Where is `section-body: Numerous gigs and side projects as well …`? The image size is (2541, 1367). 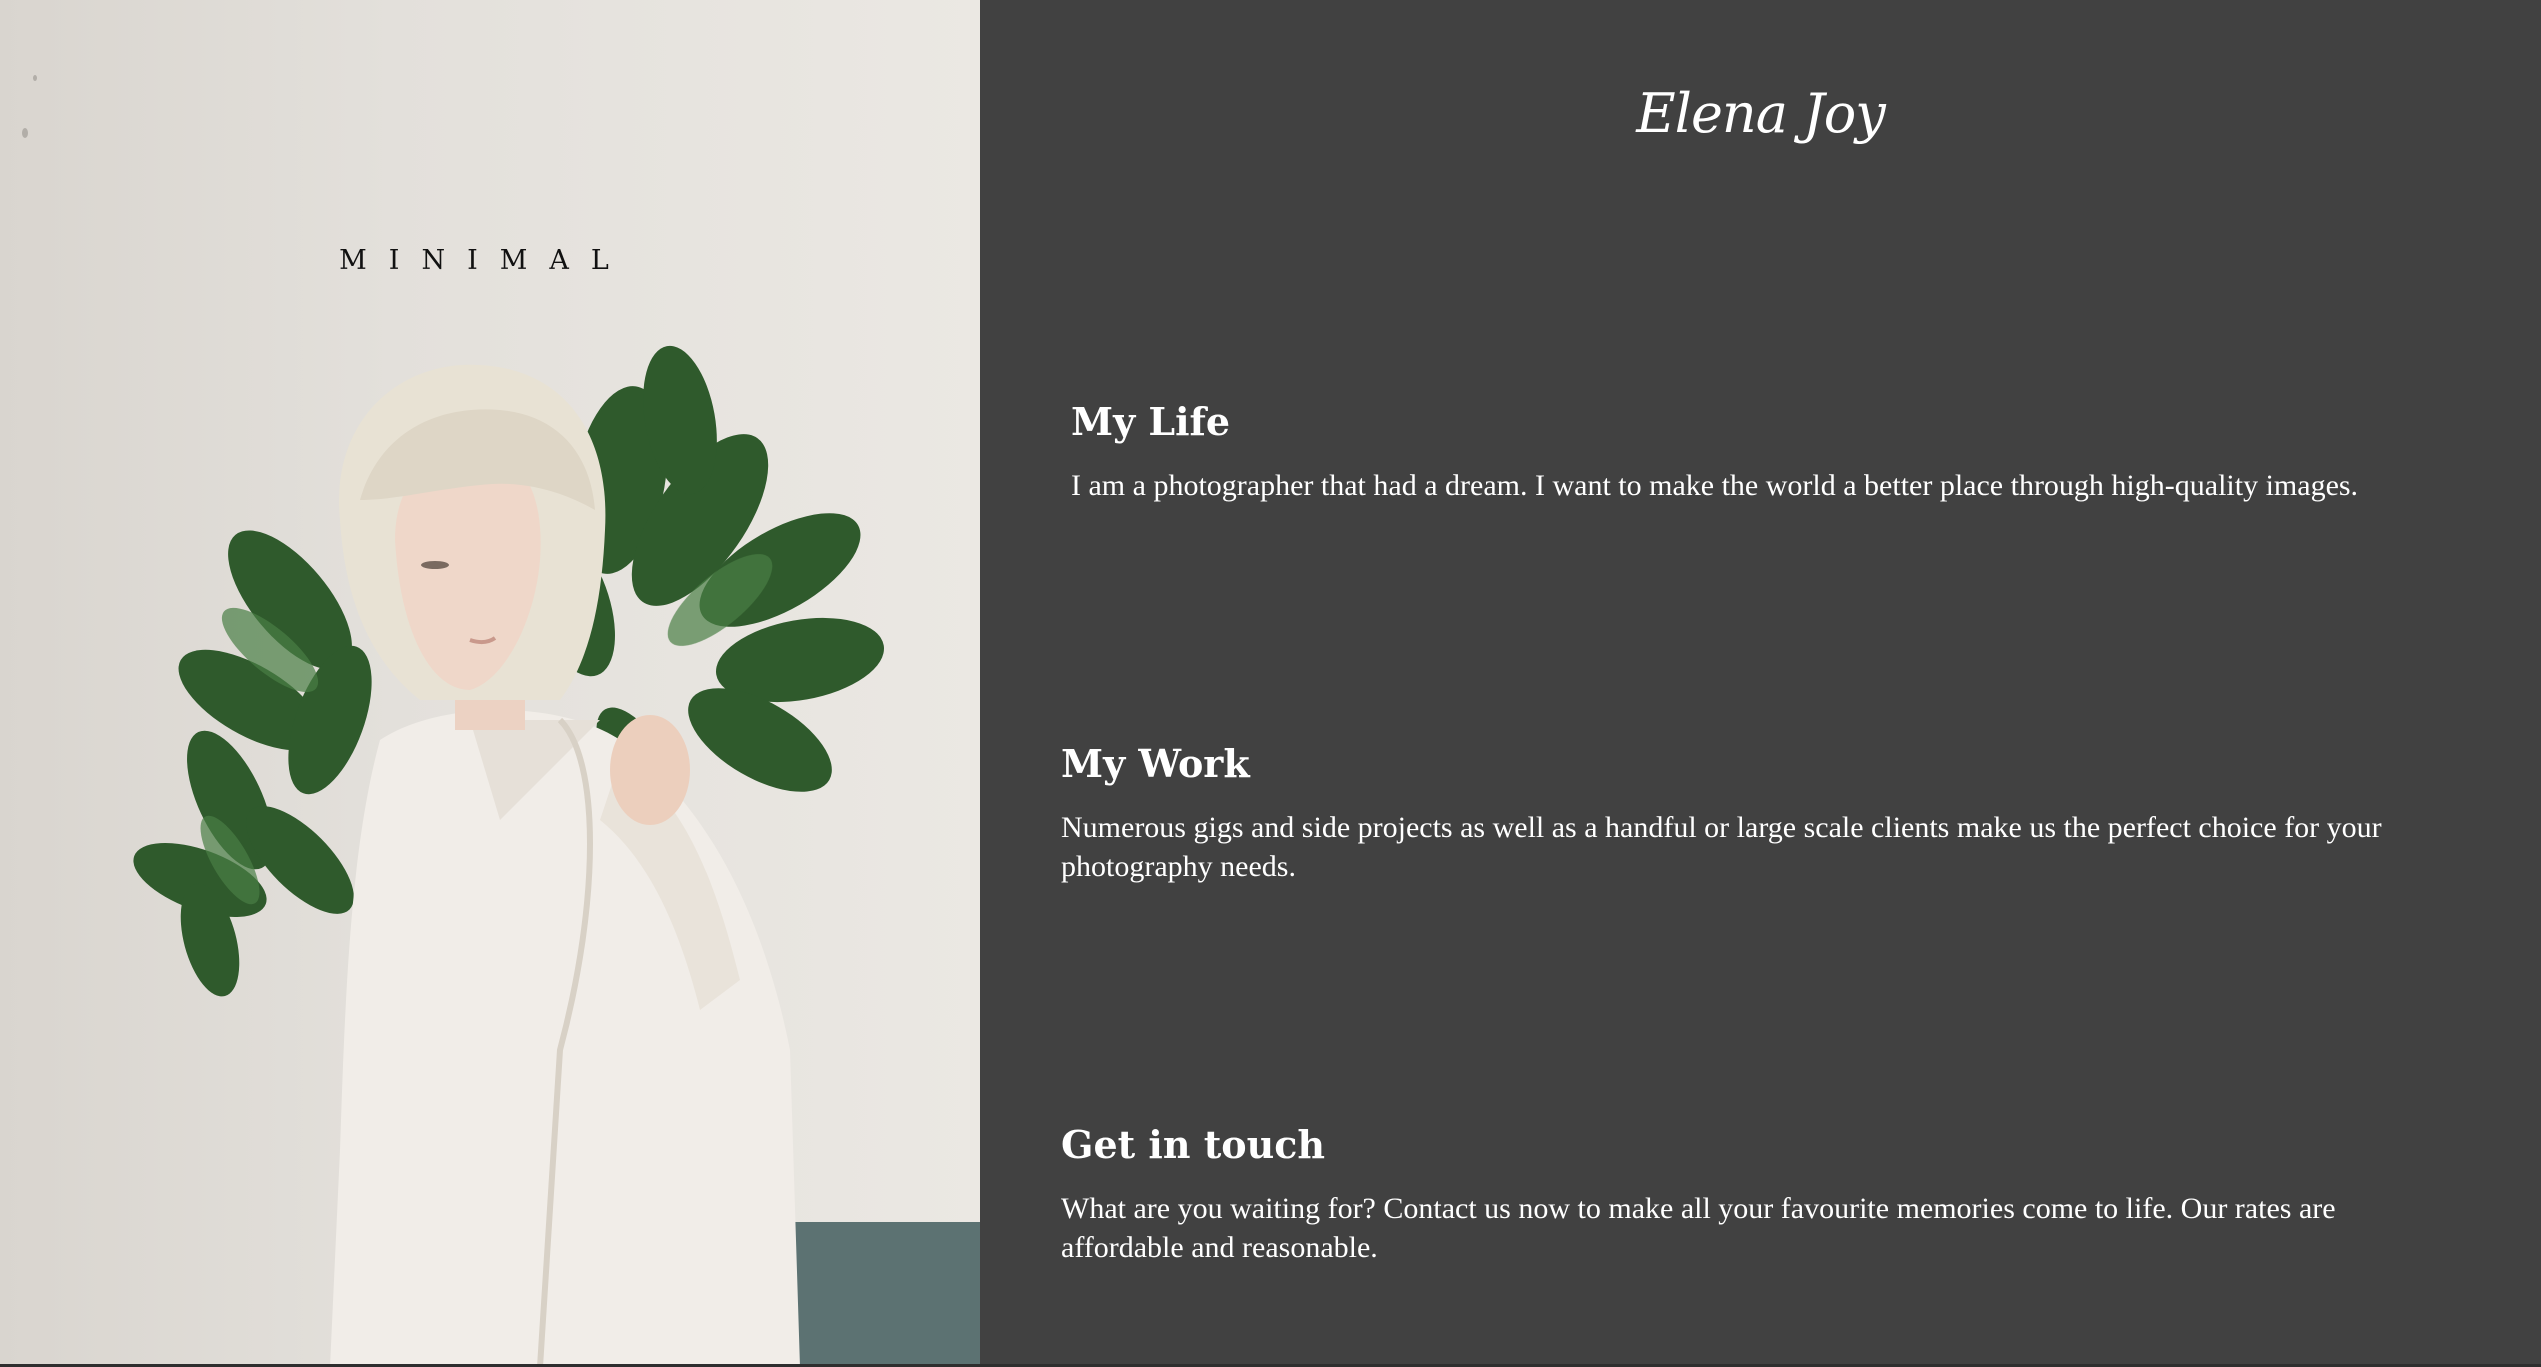 section-body: Numerous gigs and side projects as well … is located at coordinates (1721, 847).